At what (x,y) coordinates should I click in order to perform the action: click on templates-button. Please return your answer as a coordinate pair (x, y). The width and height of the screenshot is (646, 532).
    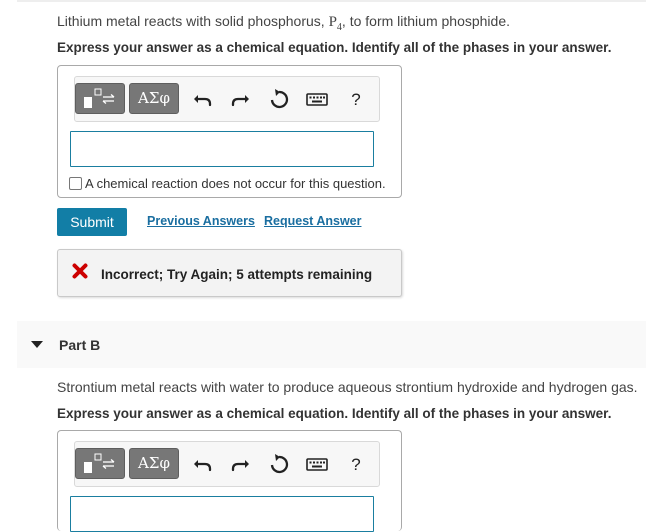
    Looking at the image, I should click on (100, 98).